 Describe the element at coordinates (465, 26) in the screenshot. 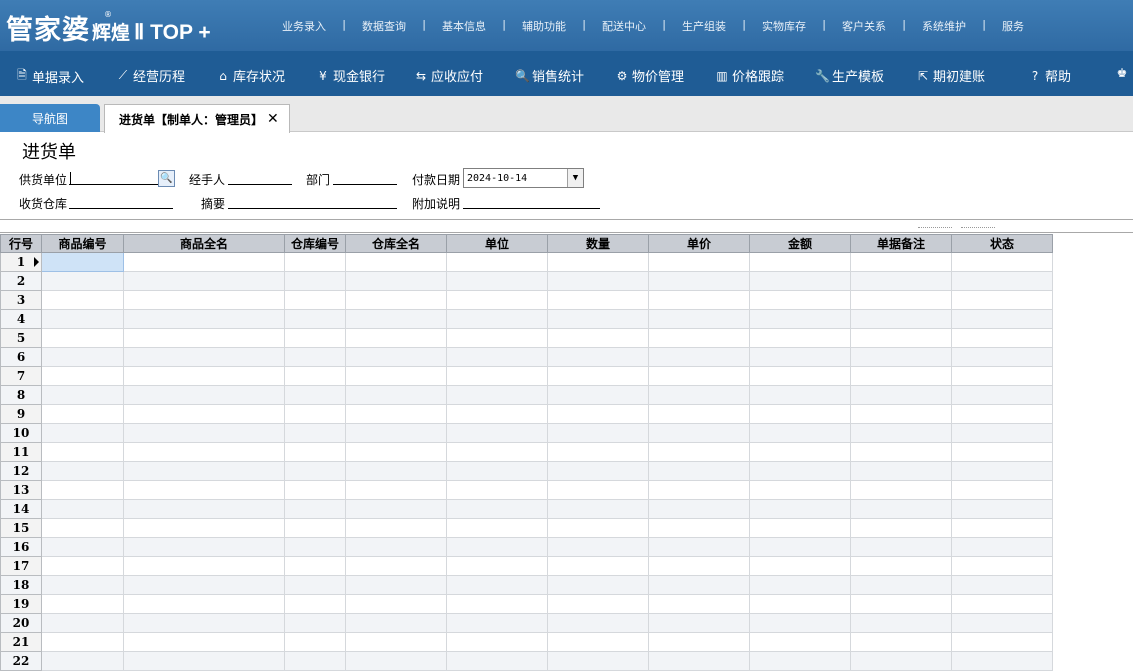

I see `top-menu-item-basic-info: 基本信息` at that location.